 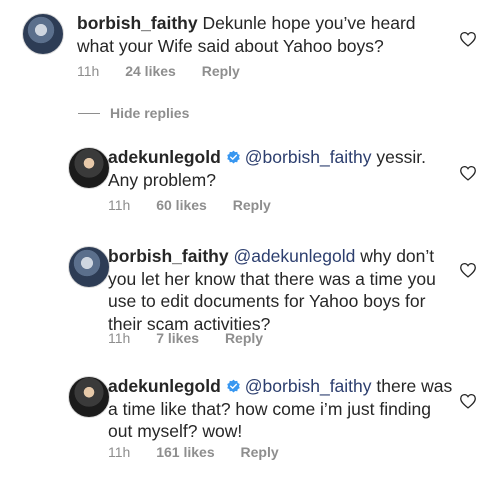 I want to click on likes-count: 24 likes, so click(x=150, y=71).